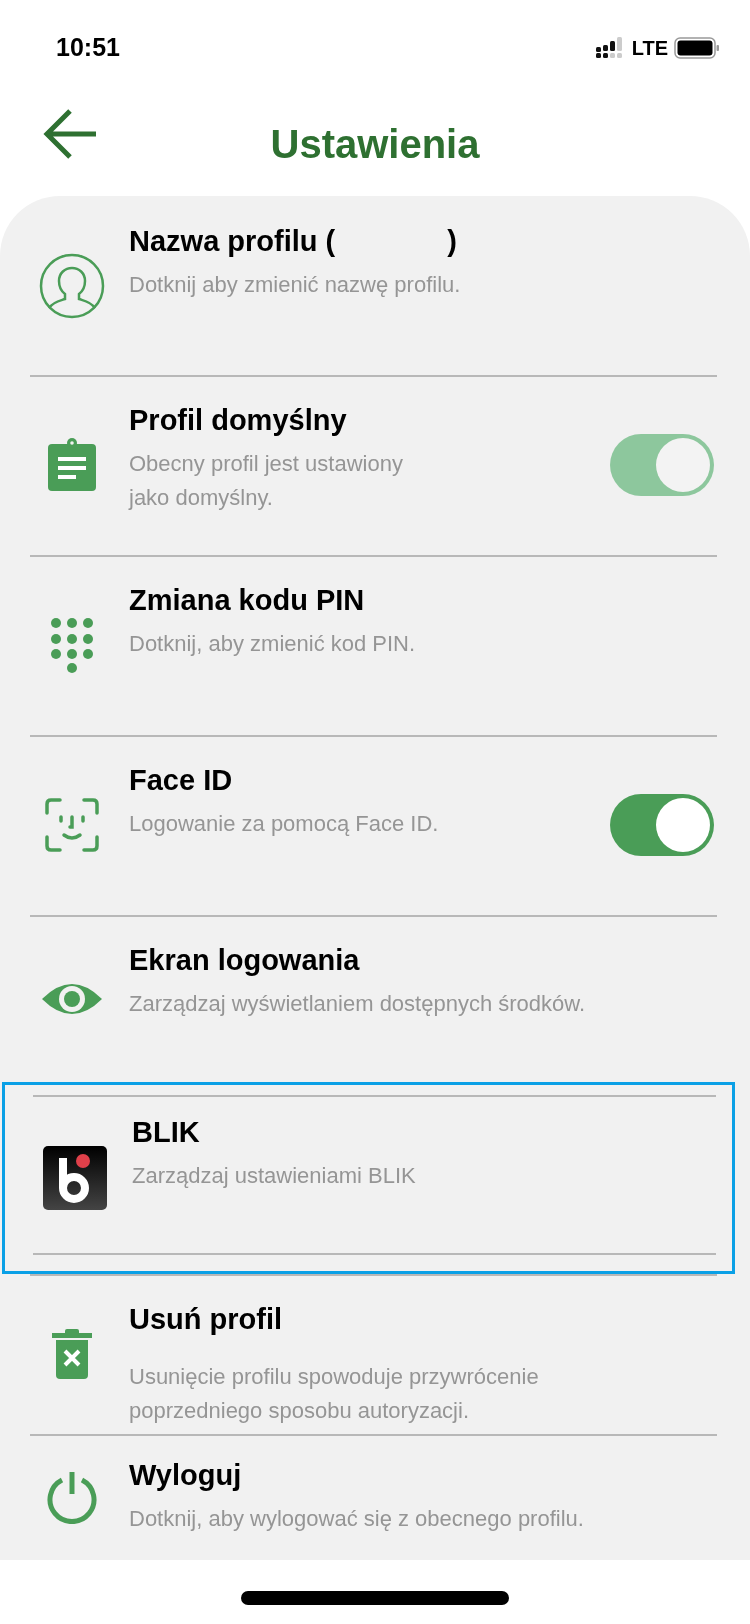  What do you see at coordinates (72, 645) in the screenshot?
I see `keypad-icon` at bounding box center [72, 645].